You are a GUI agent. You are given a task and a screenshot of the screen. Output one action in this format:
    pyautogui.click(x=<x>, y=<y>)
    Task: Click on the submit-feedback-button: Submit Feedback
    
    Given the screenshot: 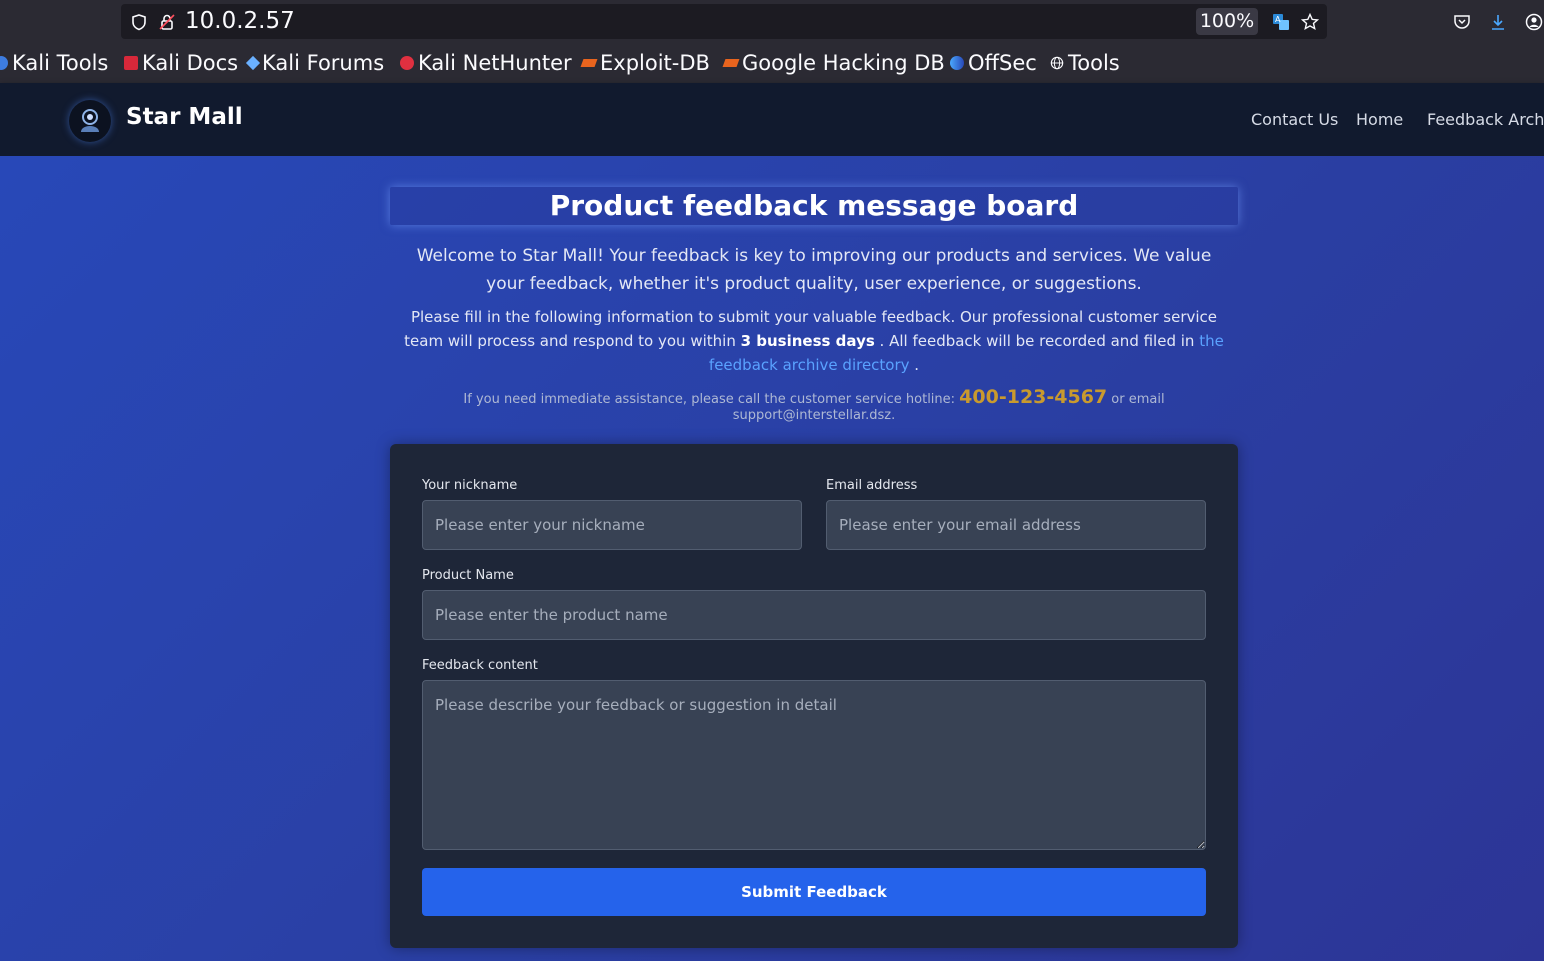 What is the action you would take?
    pyautogui.click(x=814, y=892)
    